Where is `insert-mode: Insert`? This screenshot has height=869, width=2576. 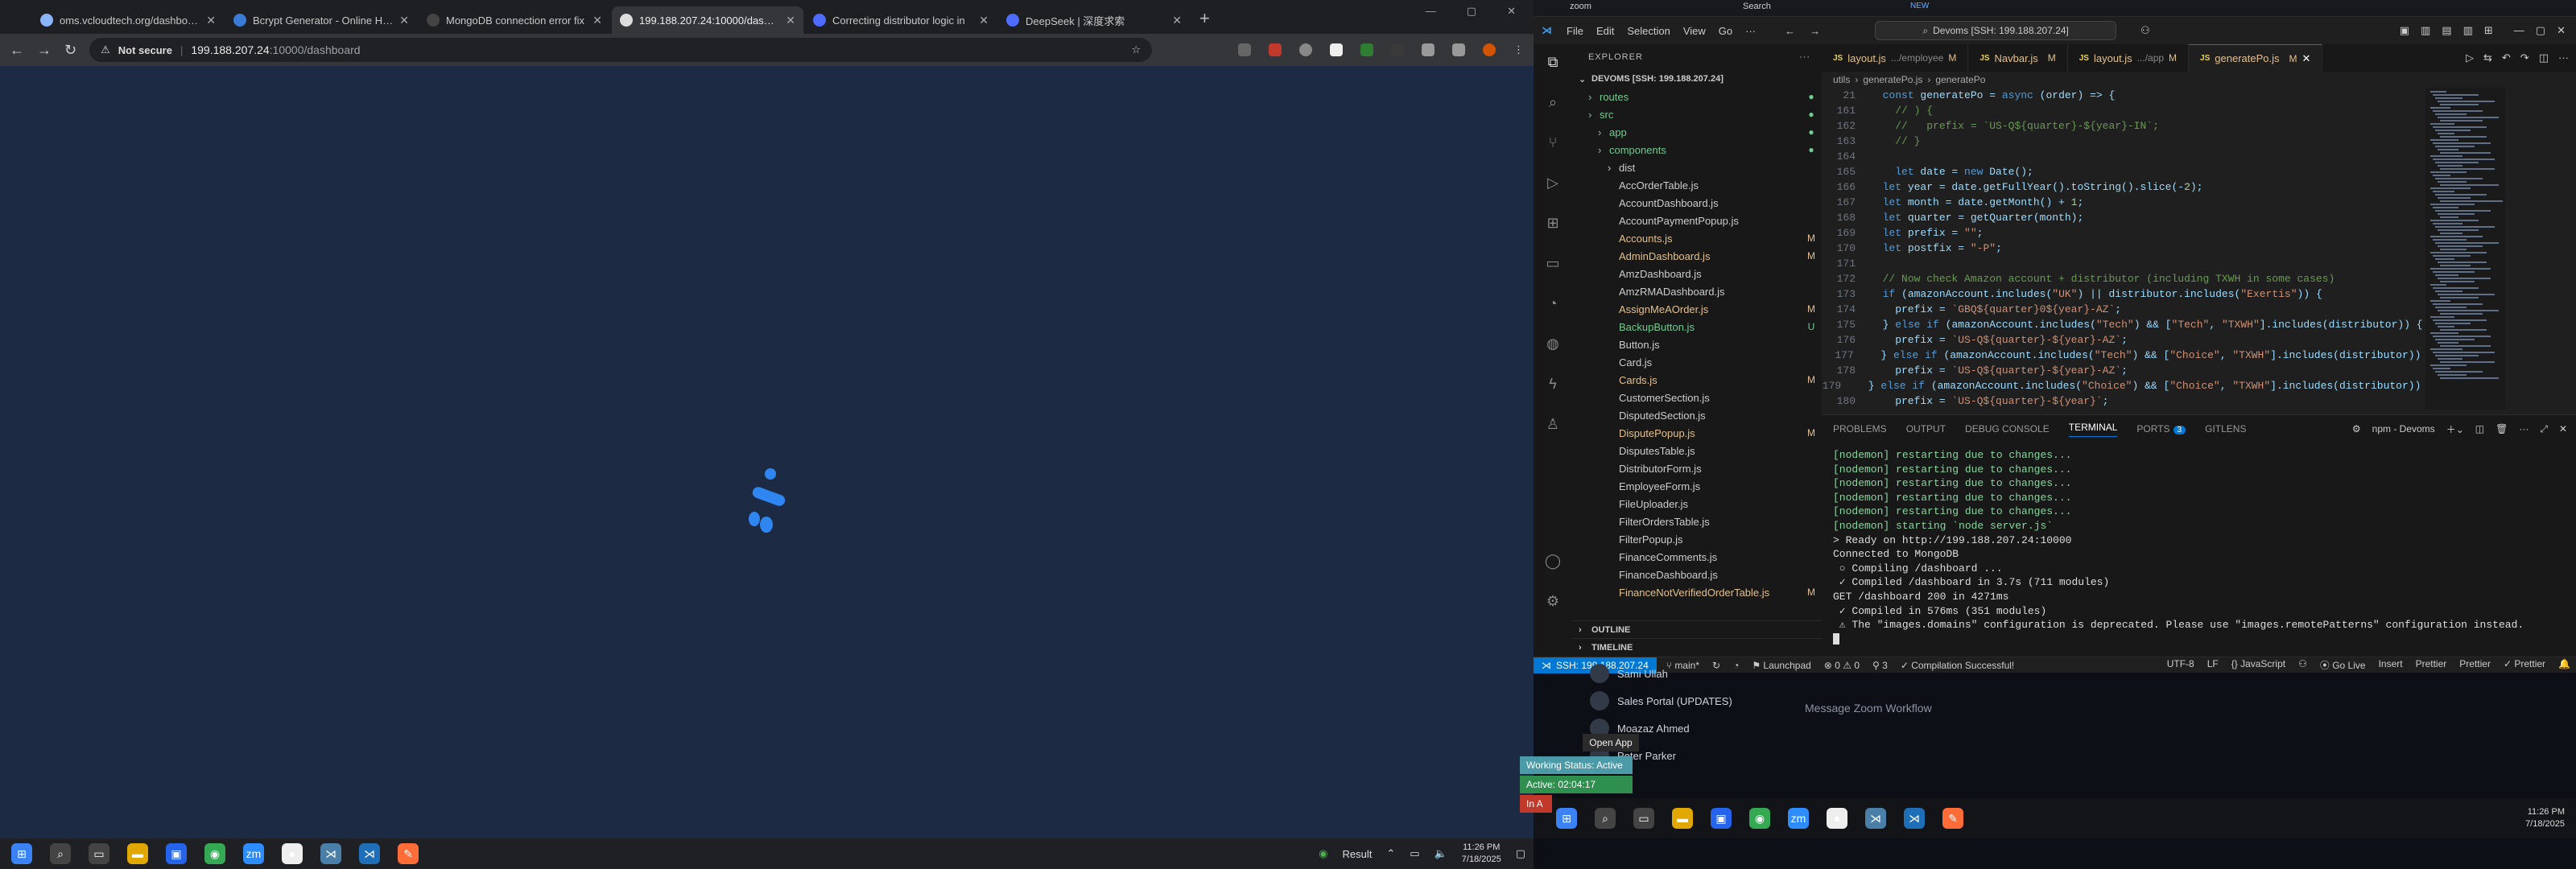 insert-mode: Insert is located at coordinates (2391, 665).